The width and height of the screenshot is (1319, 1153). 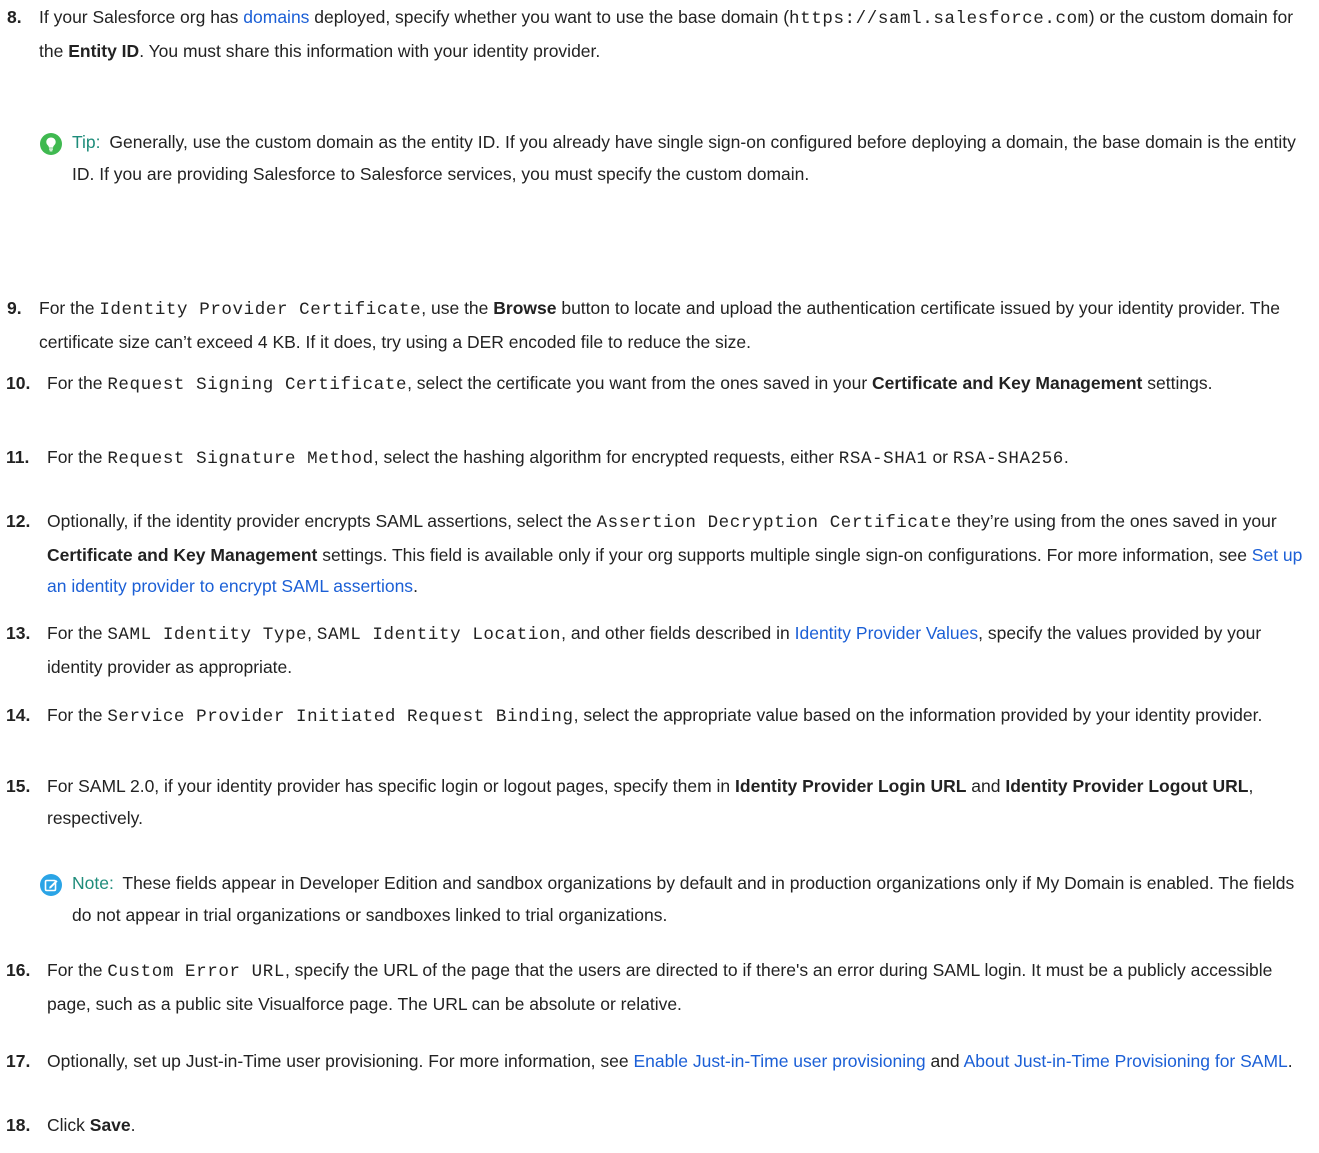 I want to click on step-text-run: ,, so click(x=312, y=633).